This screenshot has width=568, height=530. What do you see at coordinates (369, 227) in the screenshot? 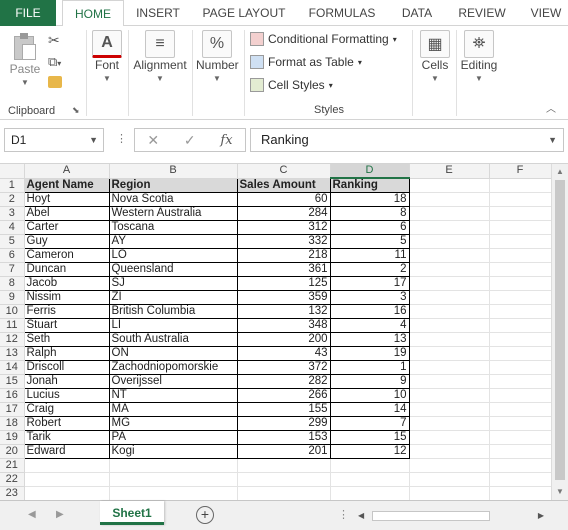
I see `cell: 6` at bounding box center [369, 227].